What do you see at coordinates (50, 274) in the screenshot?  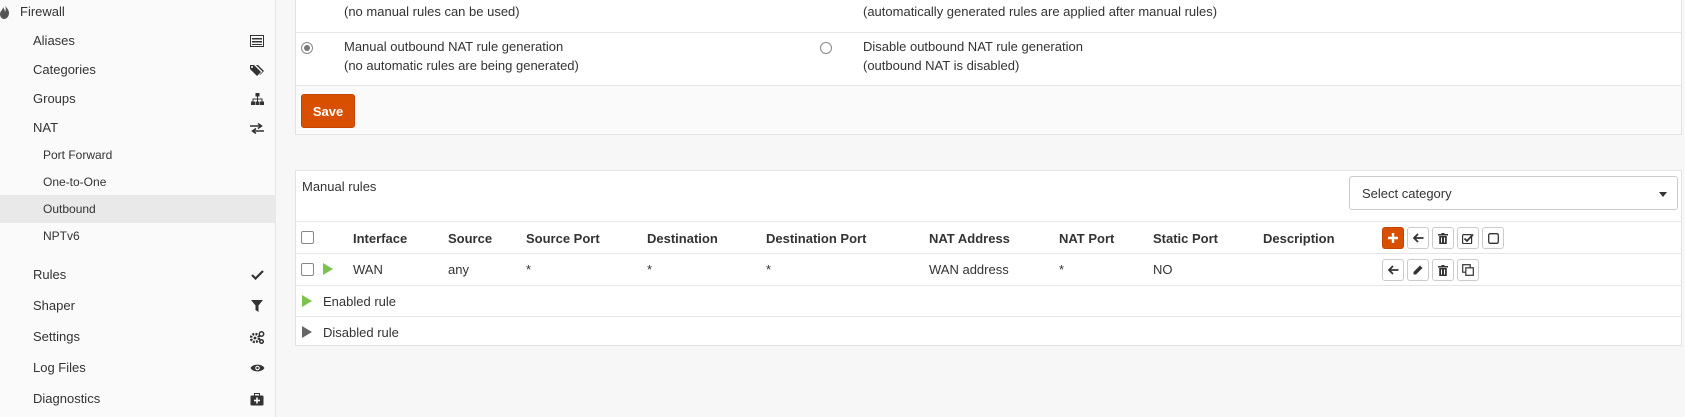 I see `sidebar-item-label: Rules` at bounding box center [50, 274].